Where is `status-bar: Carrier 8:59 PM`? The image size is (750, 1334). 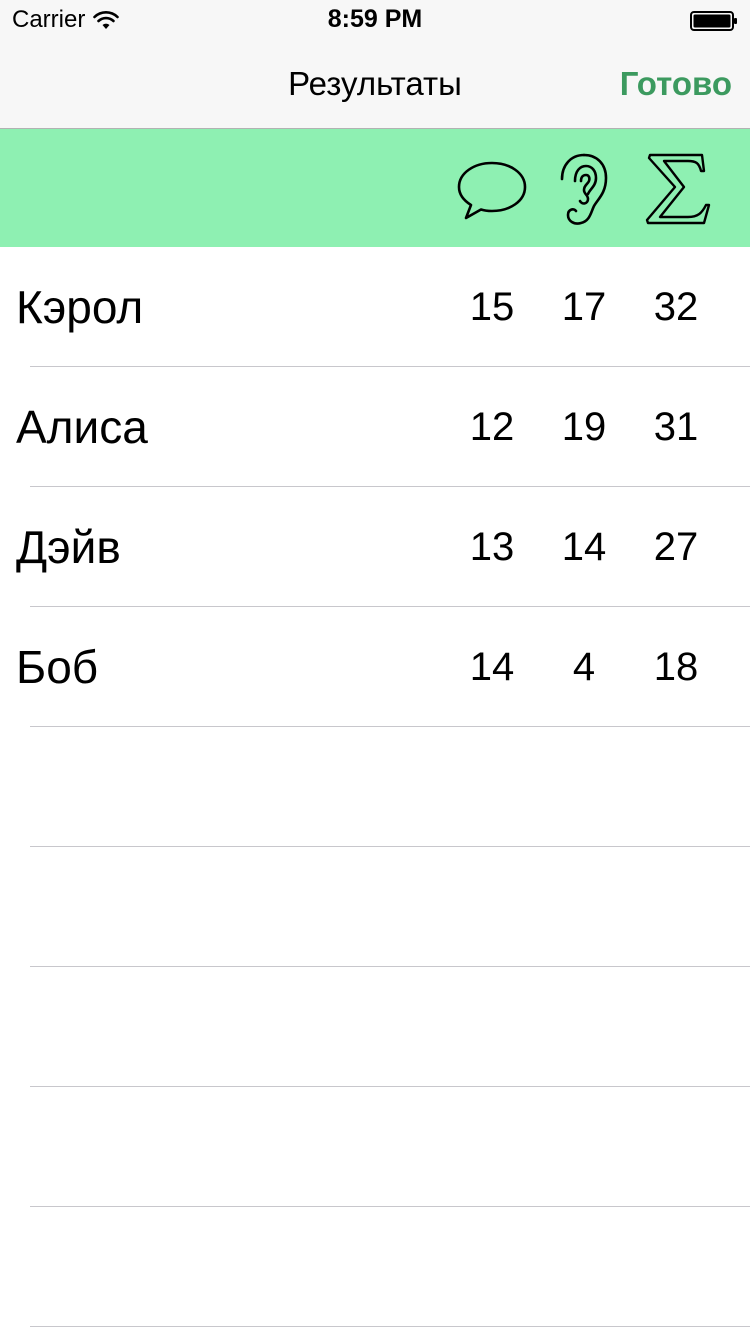
status-bar: Carrier 8:59 PM is located at coordinates (375, 20).